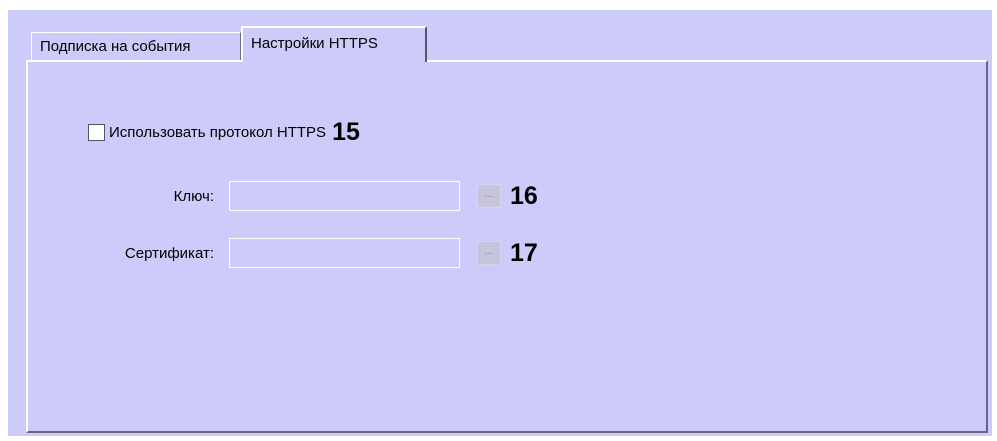 The image size is (997, 441). I want to click on tab-event-subscription: Подписка на события, so click(136, 46).